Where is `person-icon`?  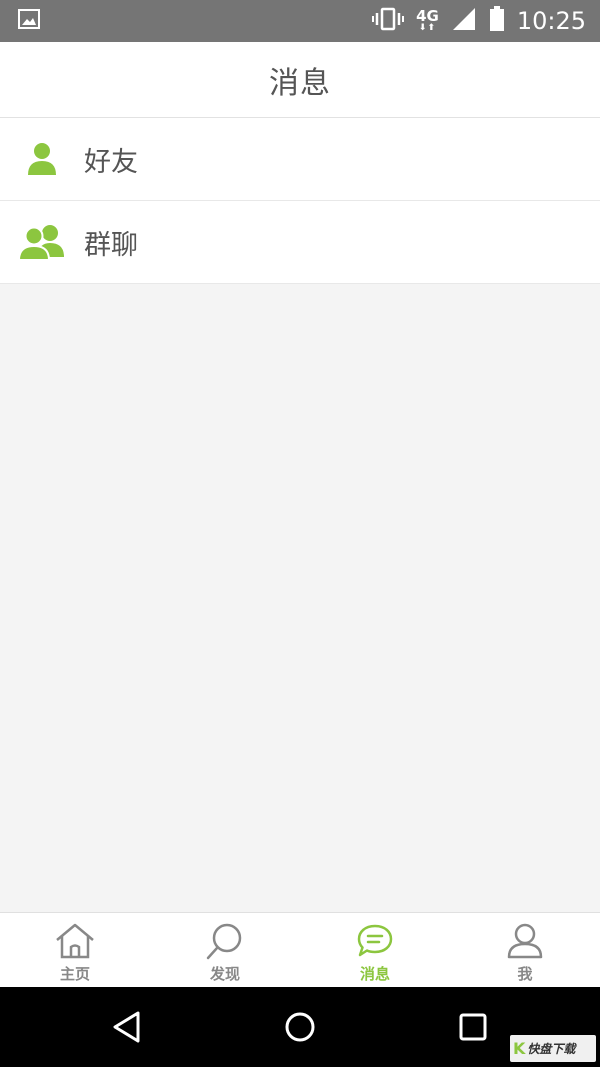
person-icon is located at coordinates (42, 159).